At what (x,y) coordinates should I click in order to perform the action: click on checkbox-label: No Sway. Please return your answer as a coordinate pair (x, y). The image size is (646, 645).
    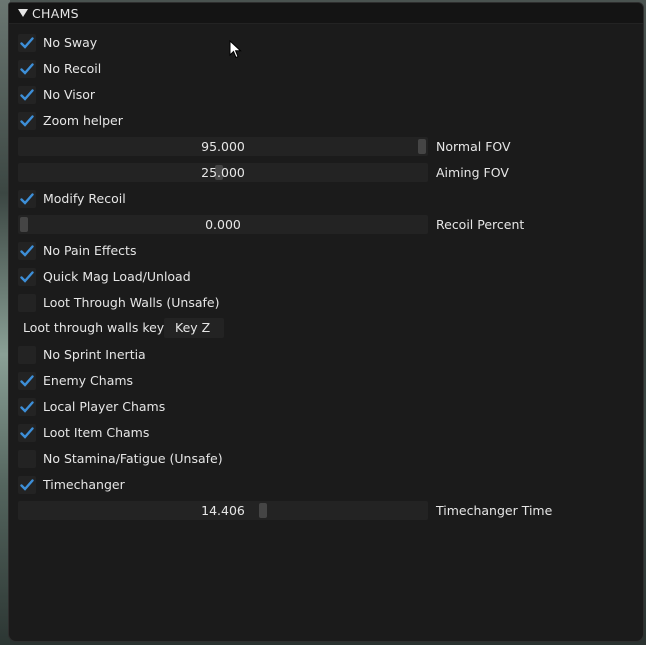
    Looking at the image, I should click on (70, 42).